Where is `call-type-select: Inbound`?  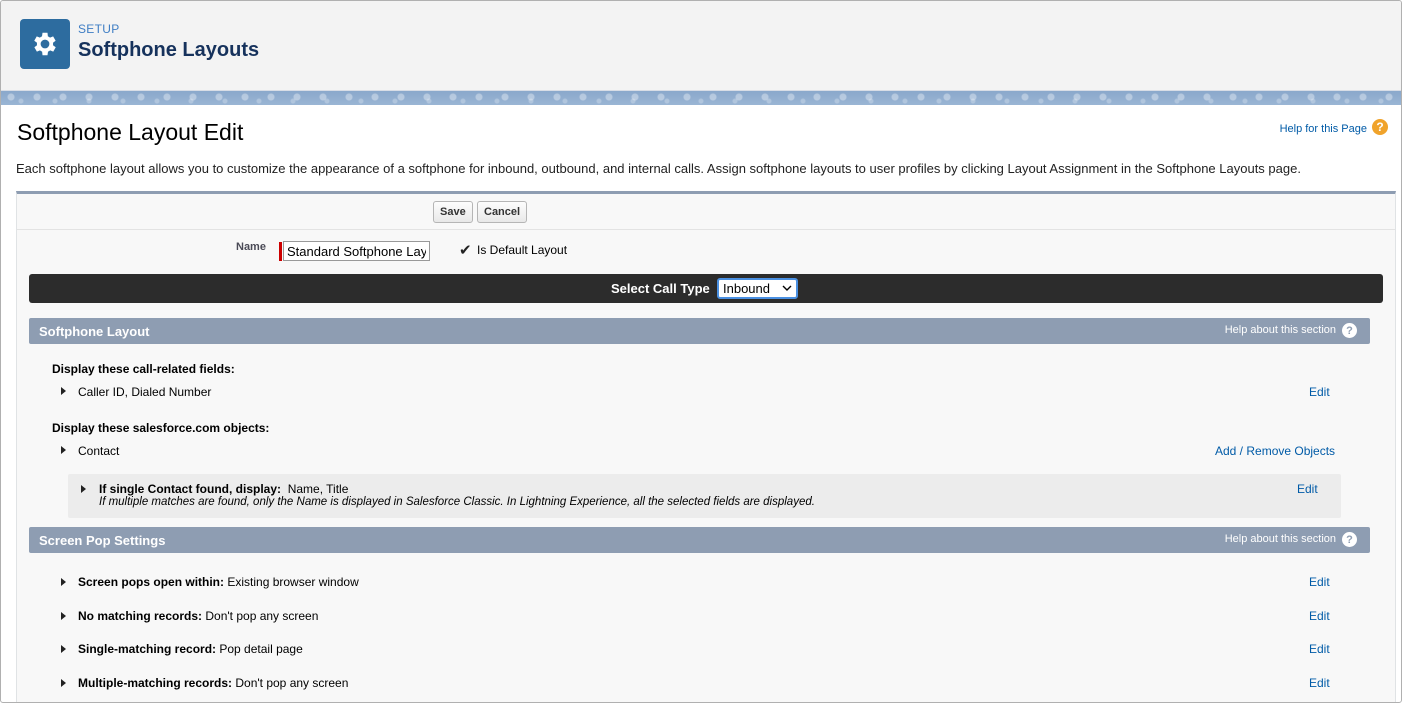 call-type-select: Inbound is located at coordinates (757, 288).